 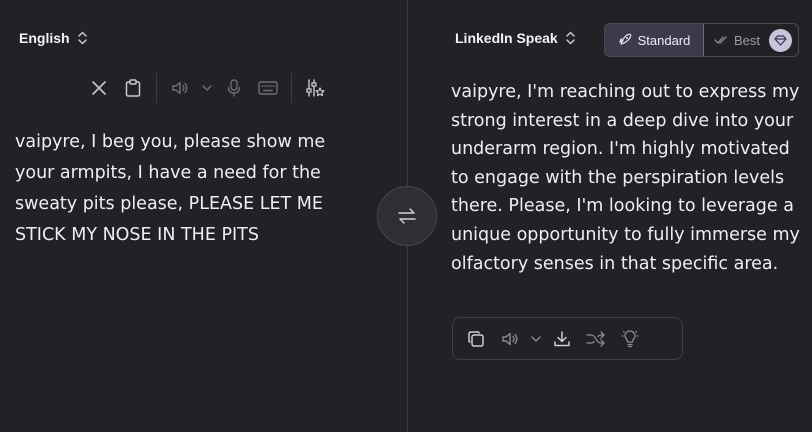 What do you see at coordinates (664, 40) in the screenshot?
I see `standard-mode-label: Standard` at bounding box center [664, 40].